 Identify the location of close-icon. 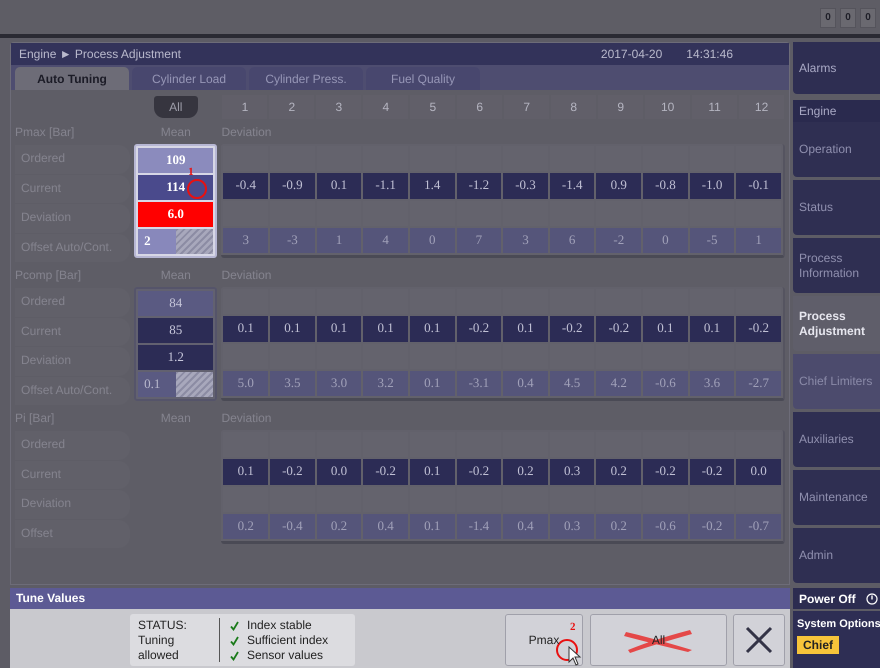
(759, 640).